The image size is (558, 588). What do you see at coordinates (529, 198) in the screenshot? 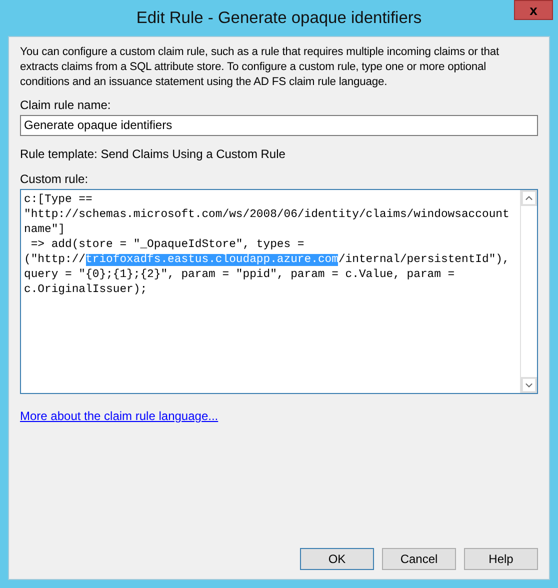
I see `scroll-up-icon` at bounding box center [529, 198].